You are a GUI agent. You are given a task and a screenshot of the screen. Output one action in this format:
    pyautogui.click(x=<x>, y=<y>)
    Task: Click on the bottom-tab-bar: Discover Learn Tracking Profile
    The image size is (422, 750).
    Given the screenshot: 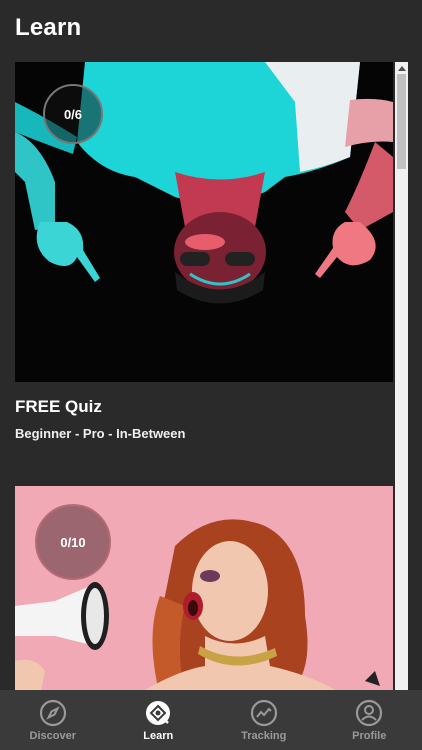 What is the action you would take?
    pyautogui.click(x=211, y=720)
    